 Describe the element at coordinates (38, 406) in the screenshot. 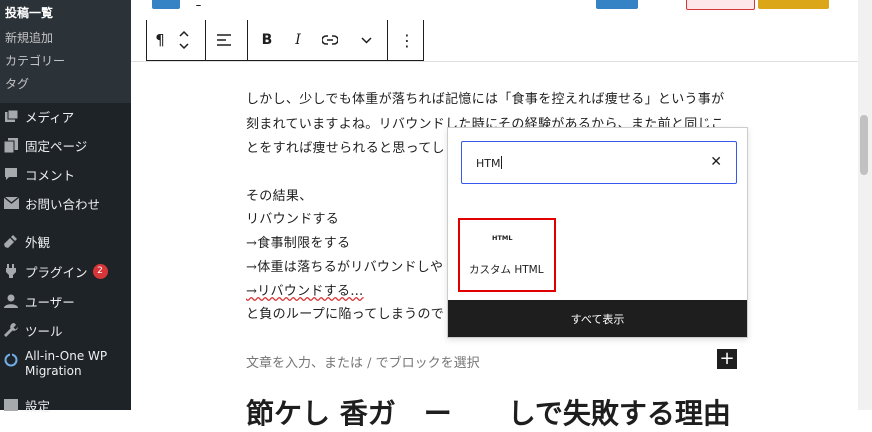

I see `sidebar-item-label: 設定` at that location.